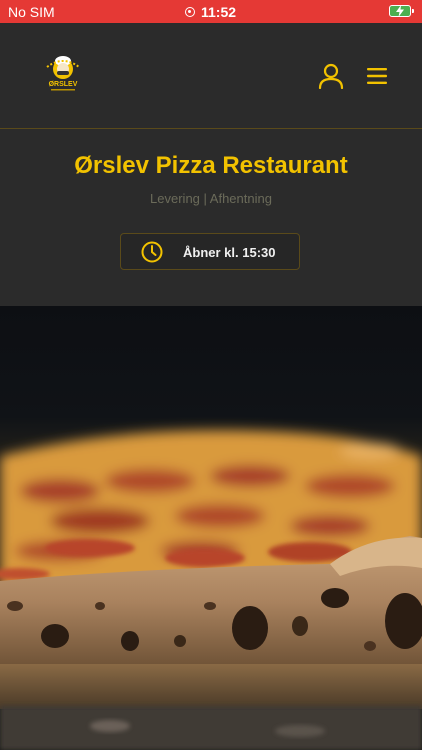  I want to click on opening-hours-label: Åbner kl. 15:30, so click(229, 252).